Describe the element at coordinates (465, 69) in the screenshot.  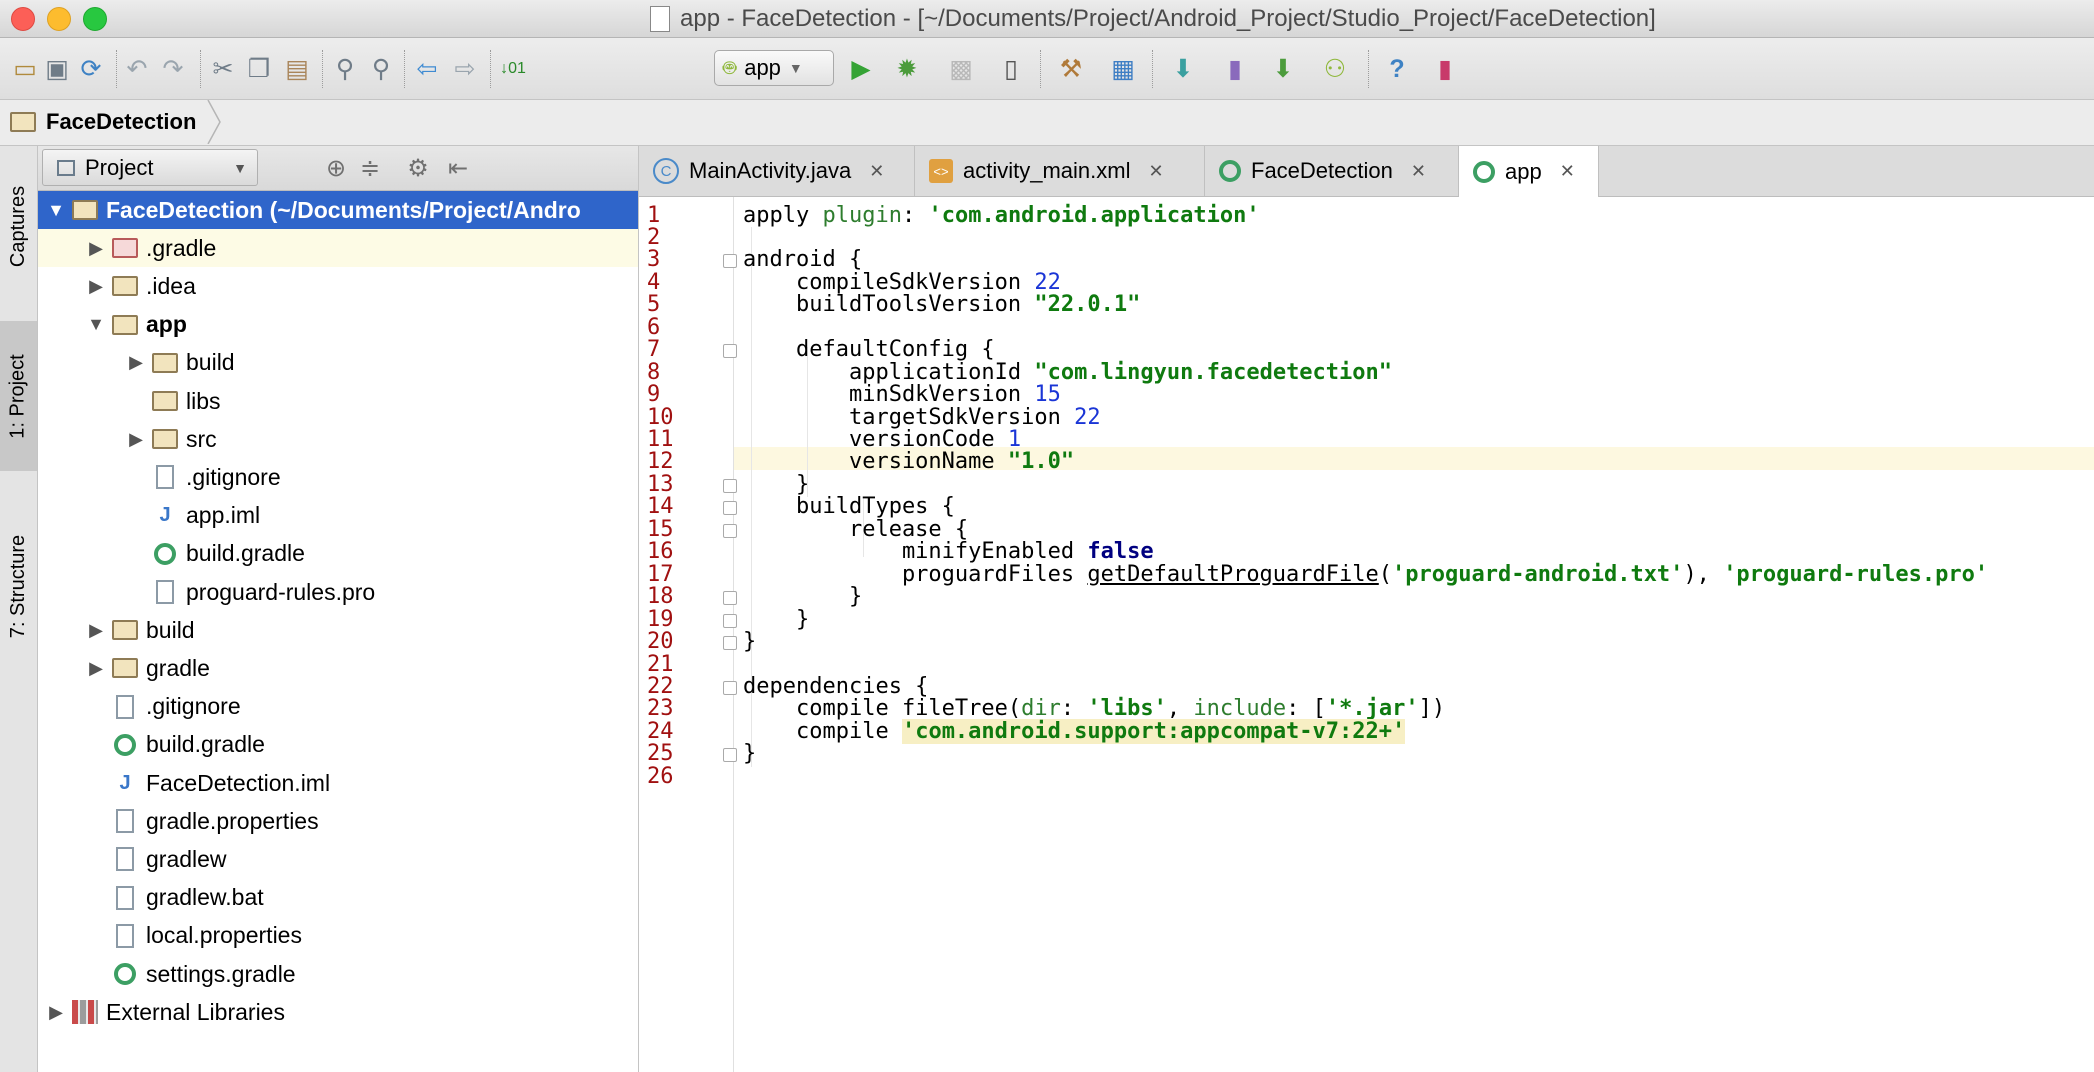
I see `forward-icon: ⇨` at that location.